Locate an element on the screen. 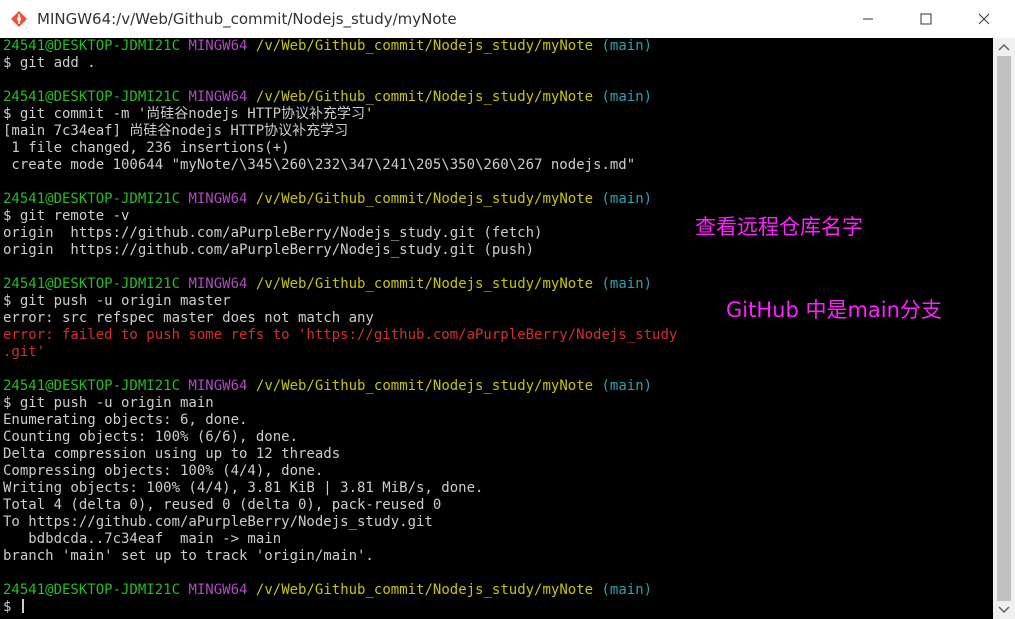 The height and width of the screenshot is (619, 1015). output-line: Delta compression using up to 12 threads is located at coordinates (172, 454).